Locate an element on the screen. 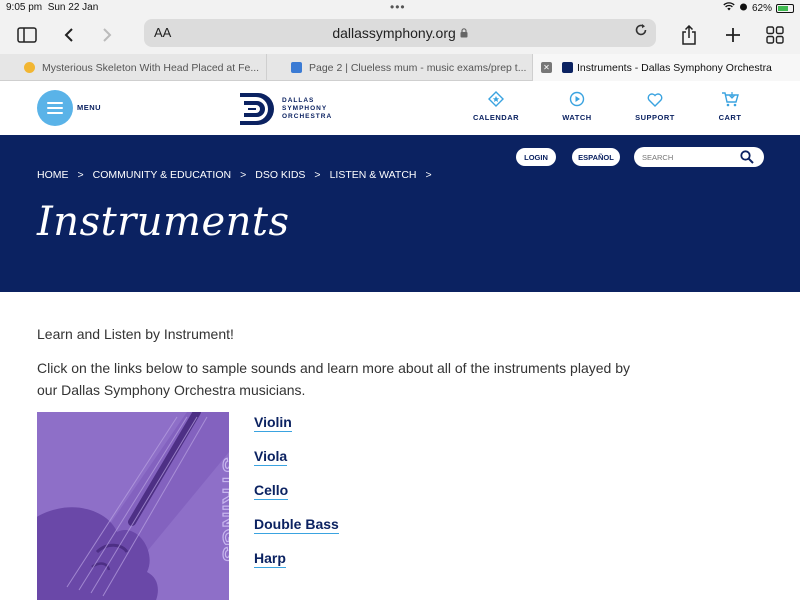 This screenshot has width=800, height=600. link-harp: Harp is located at coordinates (270, 559).